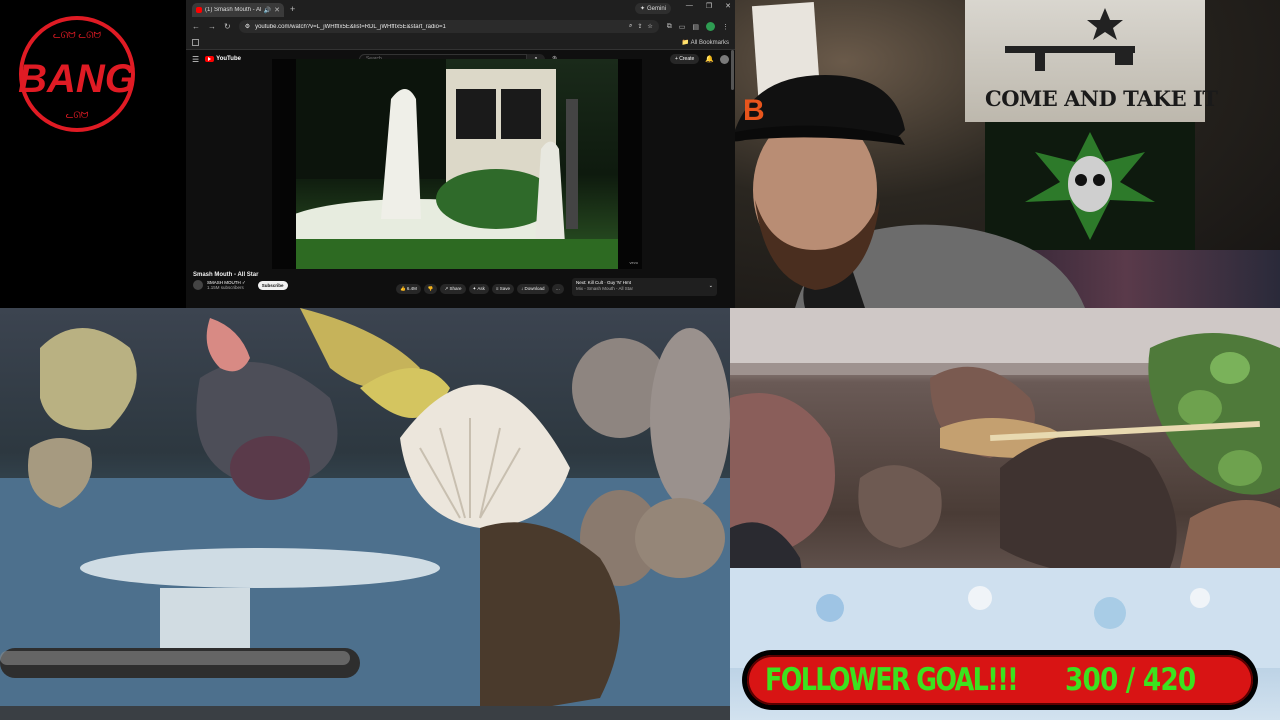  What do you see at coordinates (724, 59) in the screenshot?
I see `user-avatar` at bounding box center [724, 59].